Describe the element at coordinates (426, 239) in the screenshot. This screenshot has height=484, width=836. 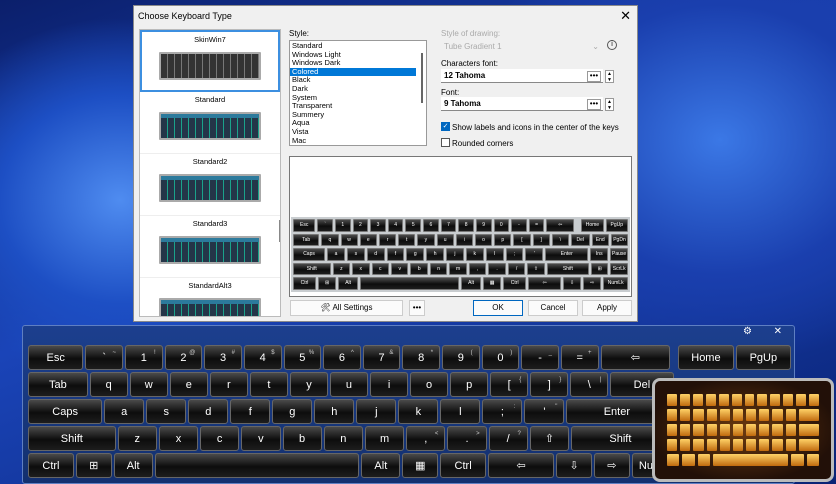
I see `key-y: y` at that location.